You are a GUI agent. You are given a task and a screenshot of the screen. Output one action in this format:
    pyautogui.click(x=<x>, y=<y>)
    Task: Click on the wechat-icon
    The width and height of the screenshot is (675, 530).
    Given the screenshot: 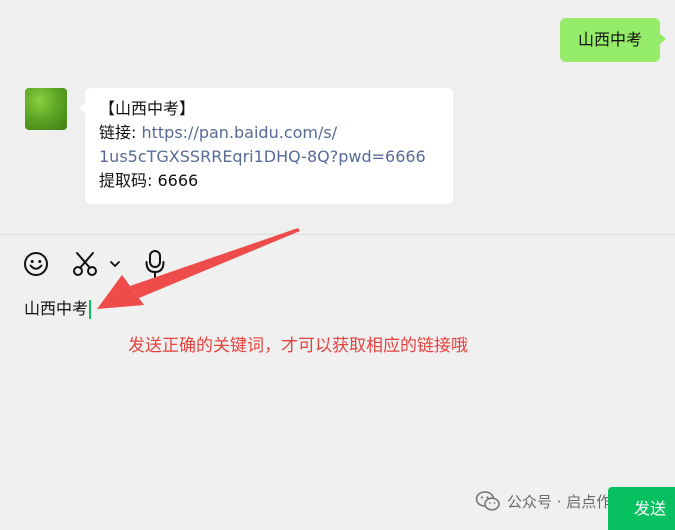 What is the action you would take?
    pyautogui.click(x=487, y=501)
    